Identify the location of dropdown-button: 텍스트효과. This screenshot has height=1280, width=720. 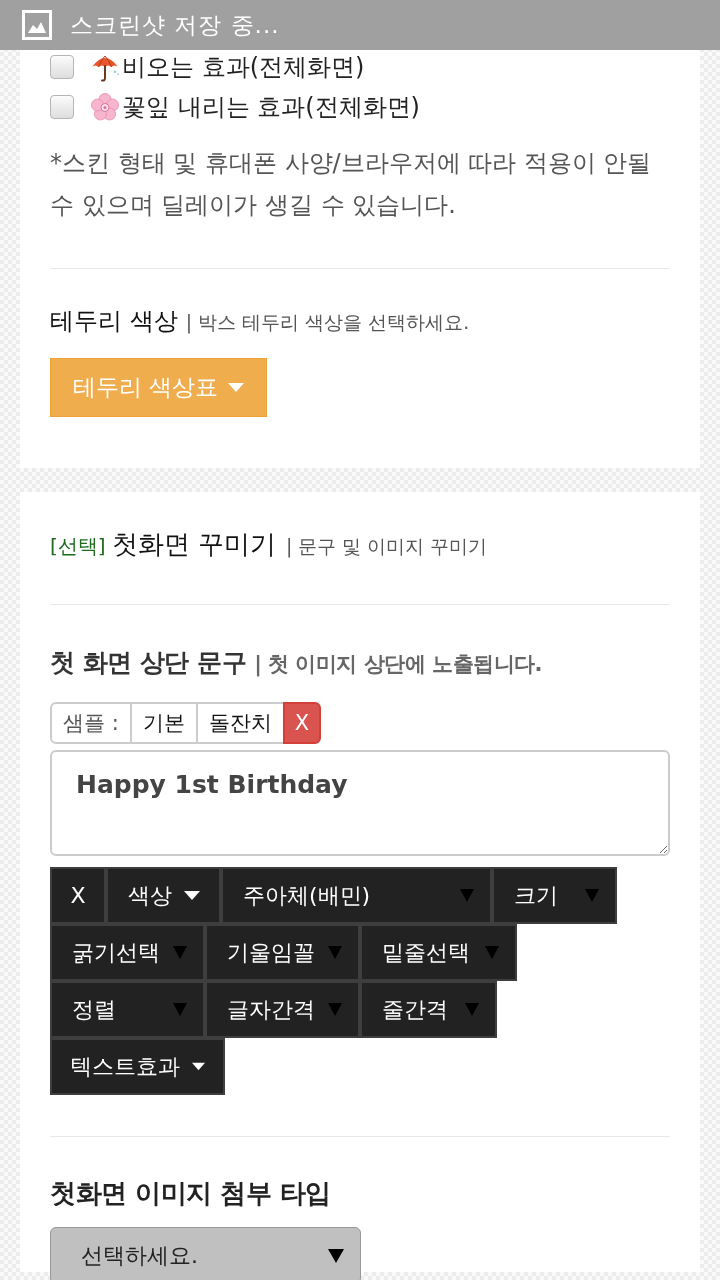
(137, 1066).